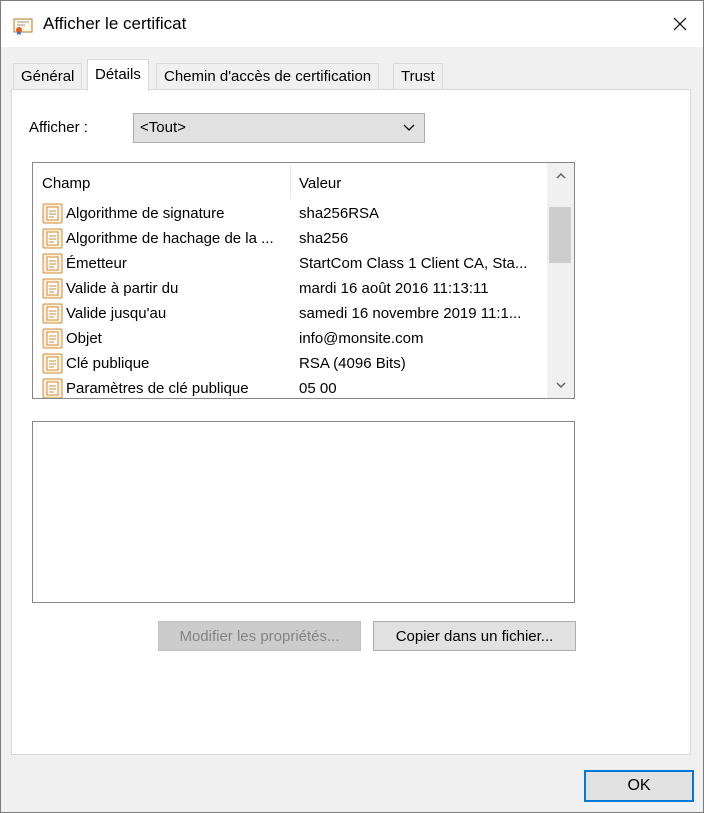 This screenshot has height=813, width=704. I want to click on field-value: info@monsite.com, so click(361, 338).